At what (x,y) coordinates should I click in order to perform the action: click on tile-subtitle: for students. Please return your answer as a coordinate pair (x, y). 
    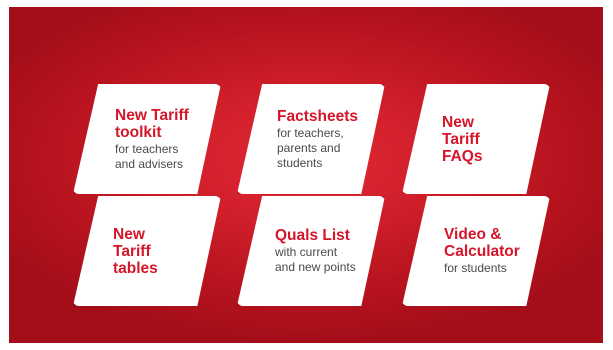
    Looking at the image, I should click on (475, 268).